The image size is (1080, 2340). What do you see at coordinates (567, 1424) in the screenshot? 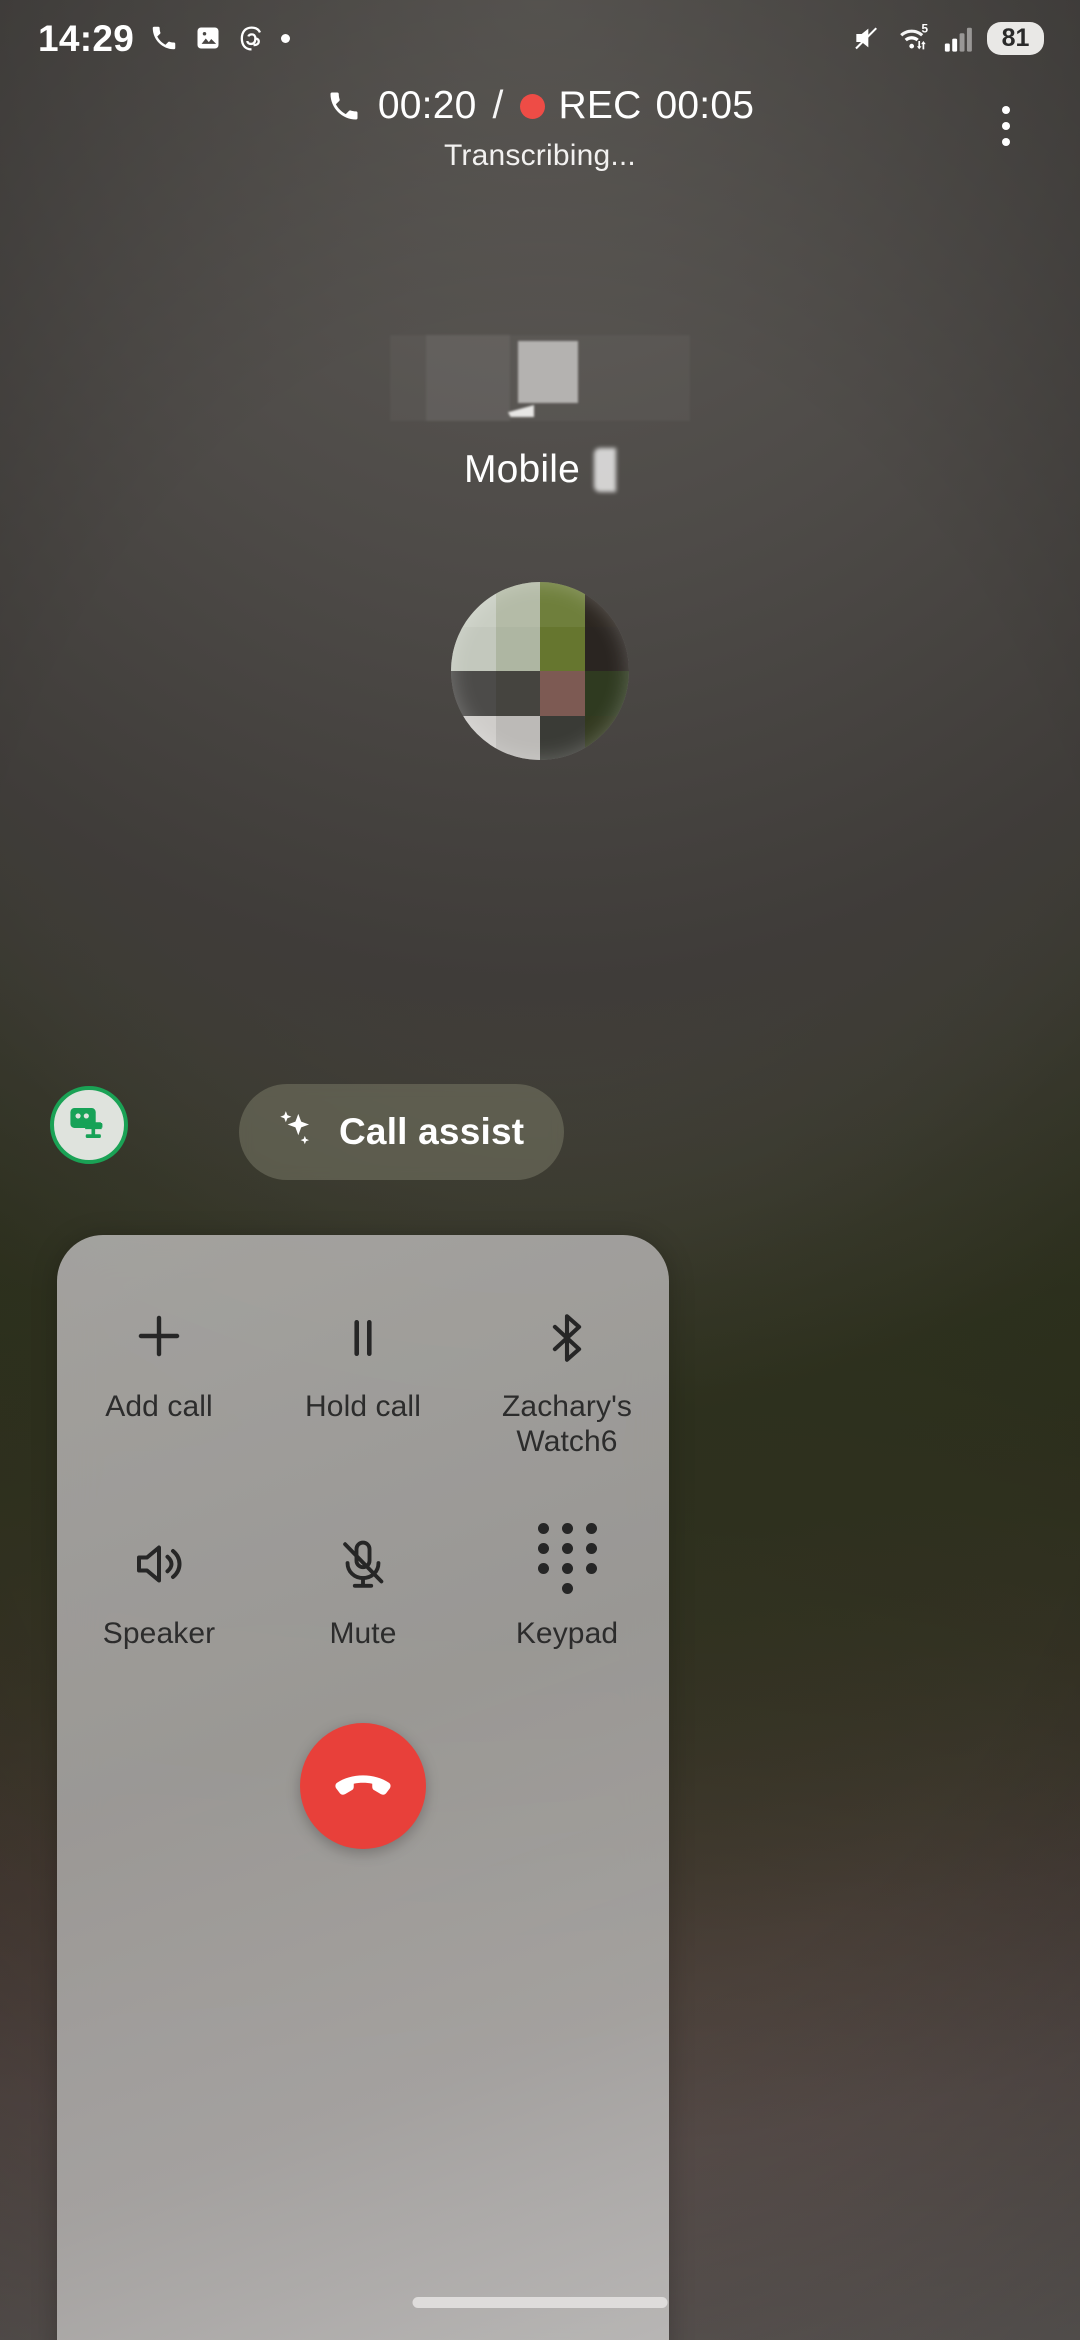
I see `bluetooth-device-label: Zachary's Watch6` at bounding box center [567, 1424].